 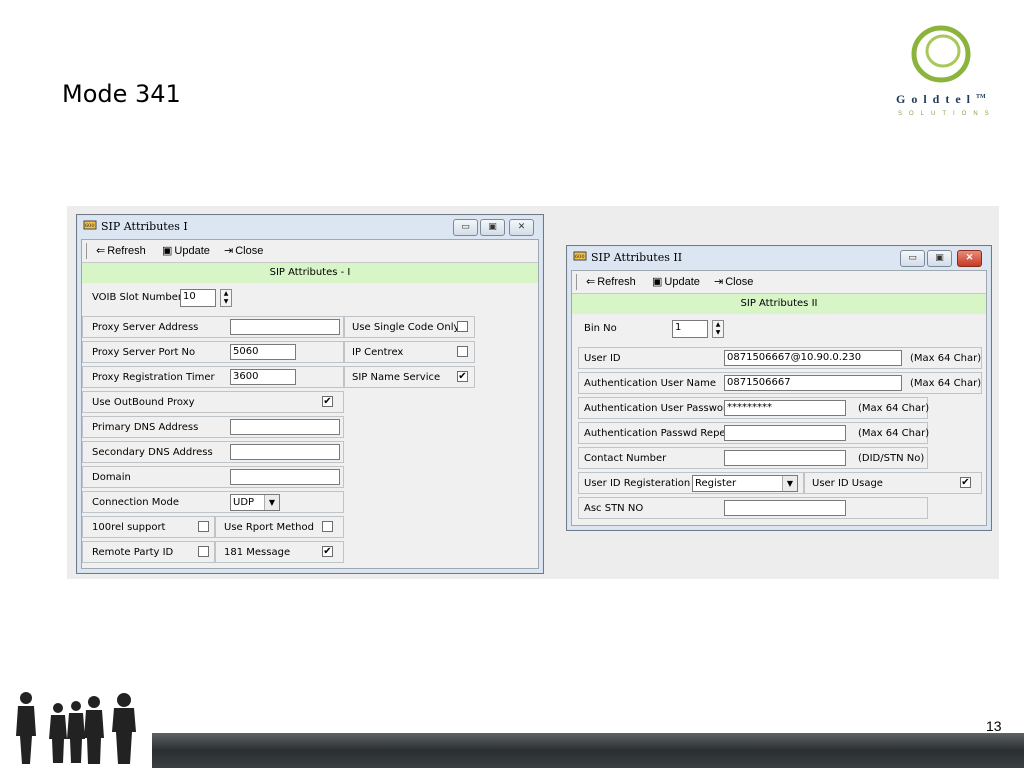 I want to click on goldtel-logo: GoldtelTM SOLUTIONS, so click(x=951, y=74).